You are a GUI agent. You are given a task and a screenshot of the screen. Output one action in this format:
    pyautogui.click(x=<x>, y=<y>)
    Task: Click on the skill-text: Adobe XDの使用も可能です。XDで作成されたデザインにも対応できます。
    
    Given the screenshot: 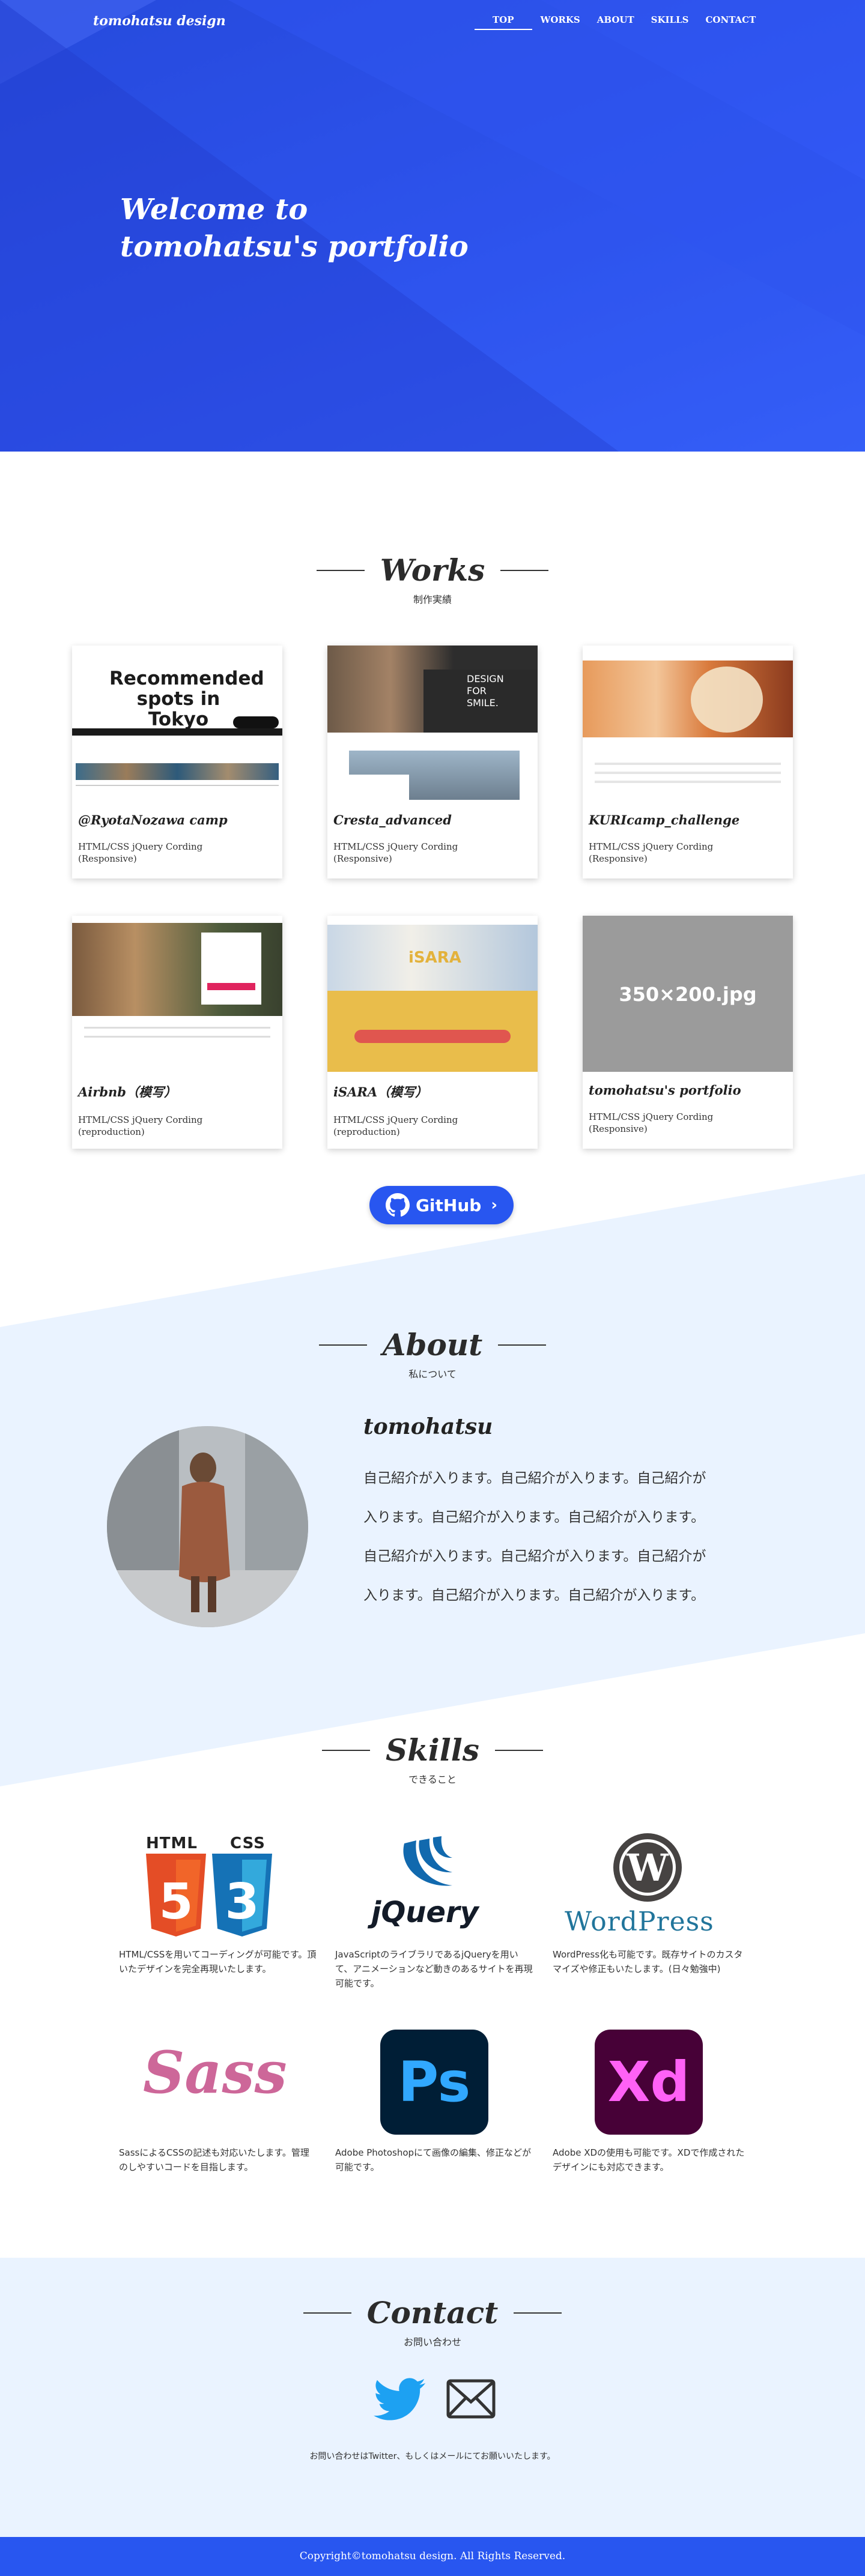 What is the action you would take?
    pyautogui.click(x=649, y=2159)
    